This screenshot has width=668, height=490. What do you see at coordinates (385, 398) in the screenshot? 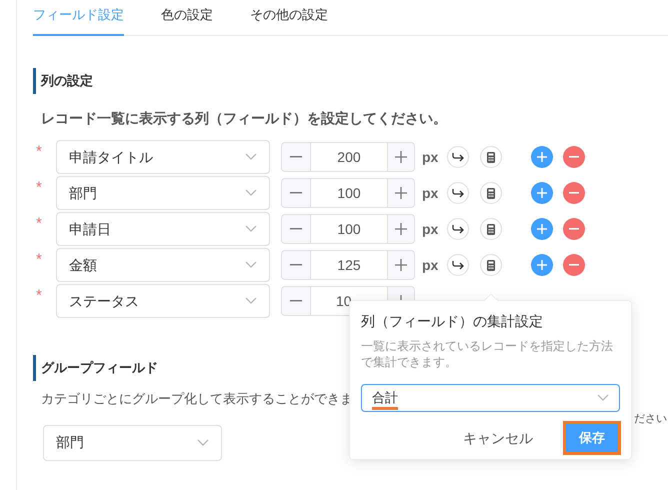
I see `selected-value: 合計` at bounding box center [385, 398].